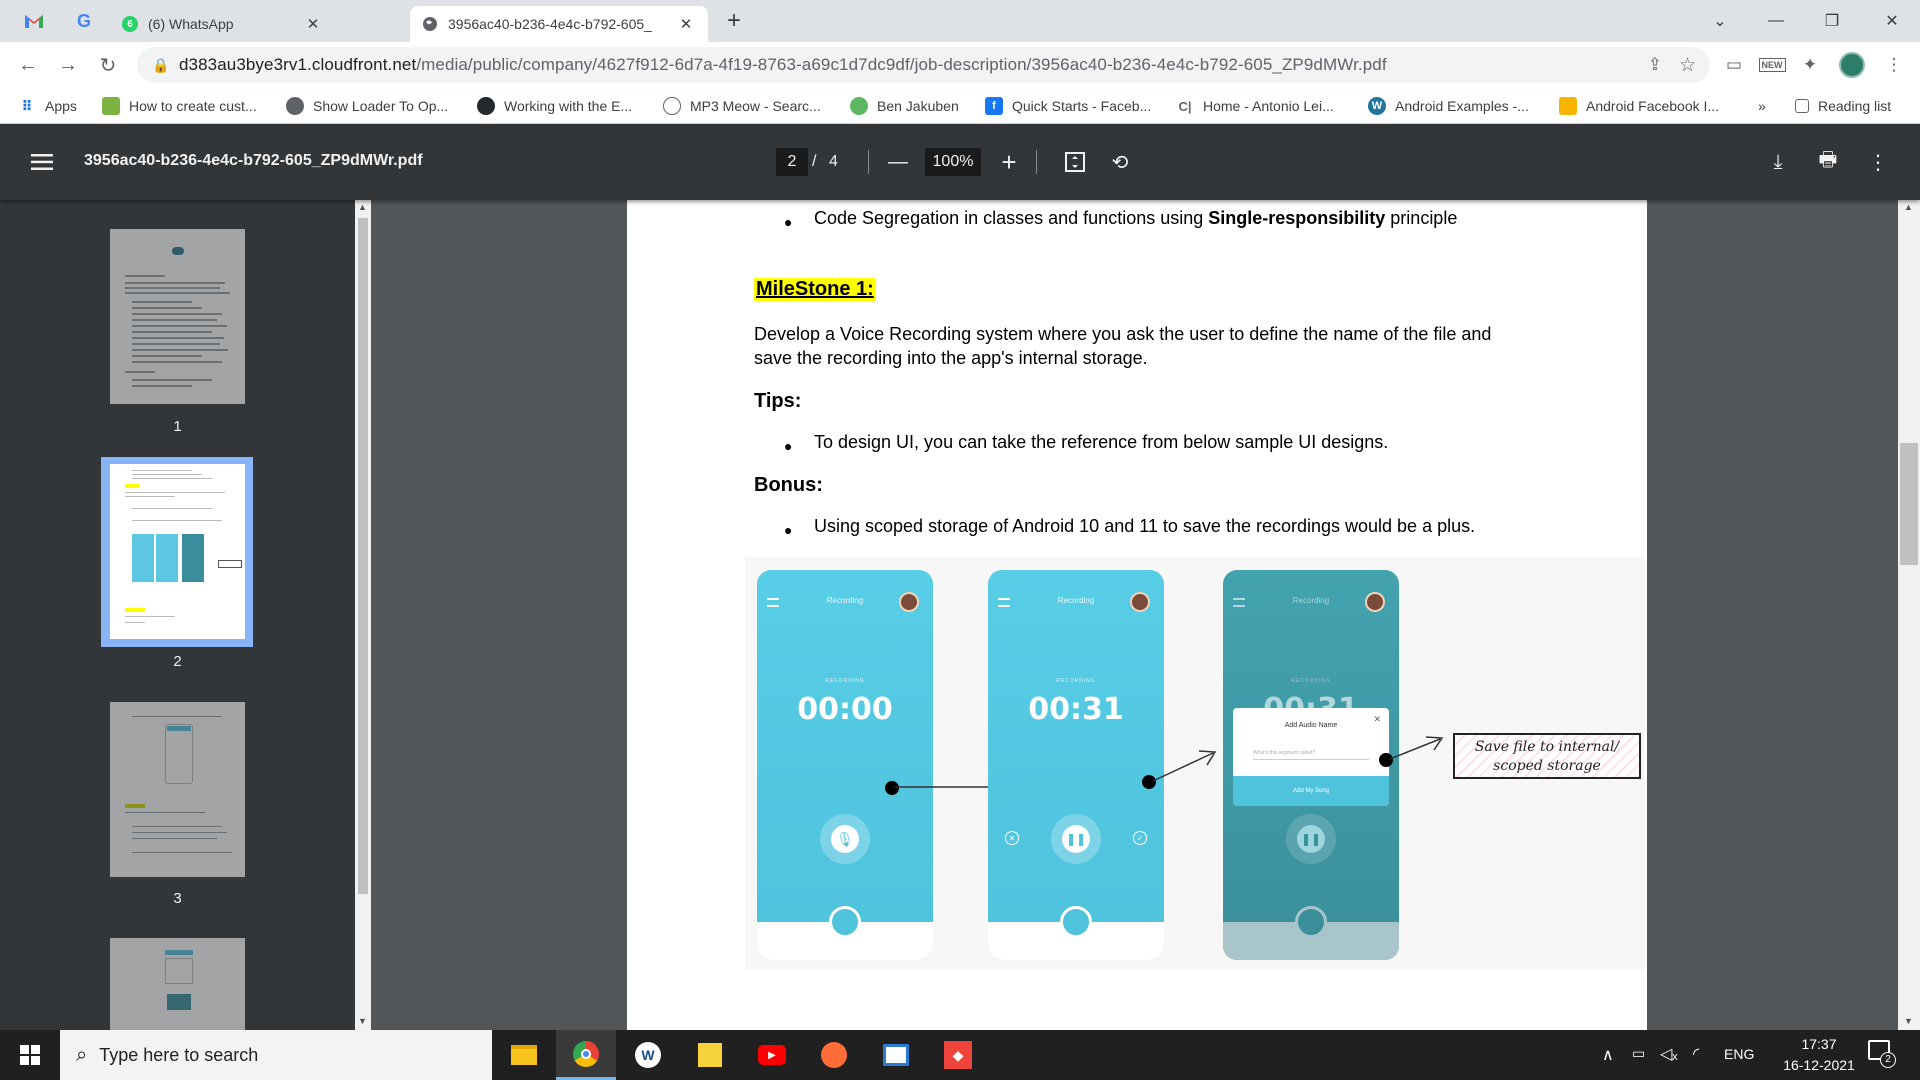 This screenshot has width=1920, height=1080. I want to click on zoom-out-icon: —, so click(898, 162).